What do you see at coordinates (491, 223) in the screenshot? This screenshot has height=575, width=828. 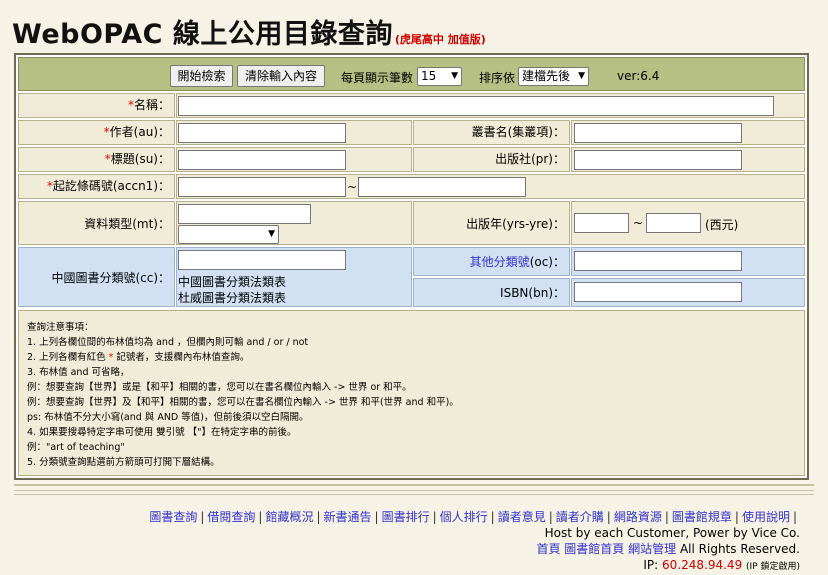 I see `year-label: 出版年(yrs-yre)：` at bounding box center [491, 223].